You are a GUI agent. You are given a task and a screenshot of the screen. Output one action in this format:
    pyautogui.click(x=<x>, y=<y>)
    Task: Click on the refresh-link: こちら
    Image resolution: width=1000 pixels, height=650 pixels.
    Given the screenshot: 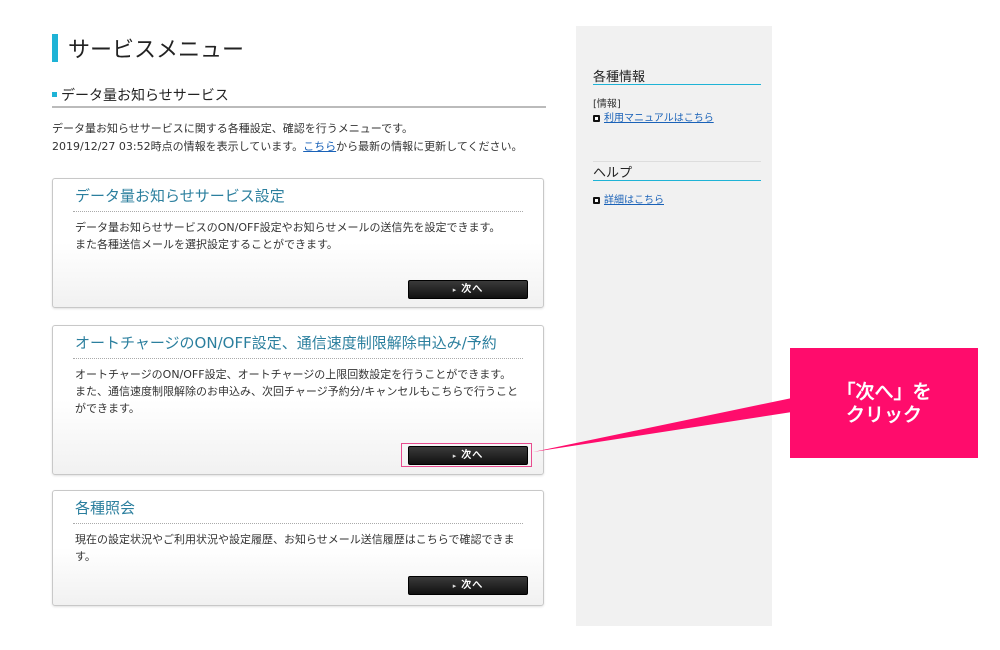 What is the action you would take?
    pyautogui.click(x=319, y=146)
    